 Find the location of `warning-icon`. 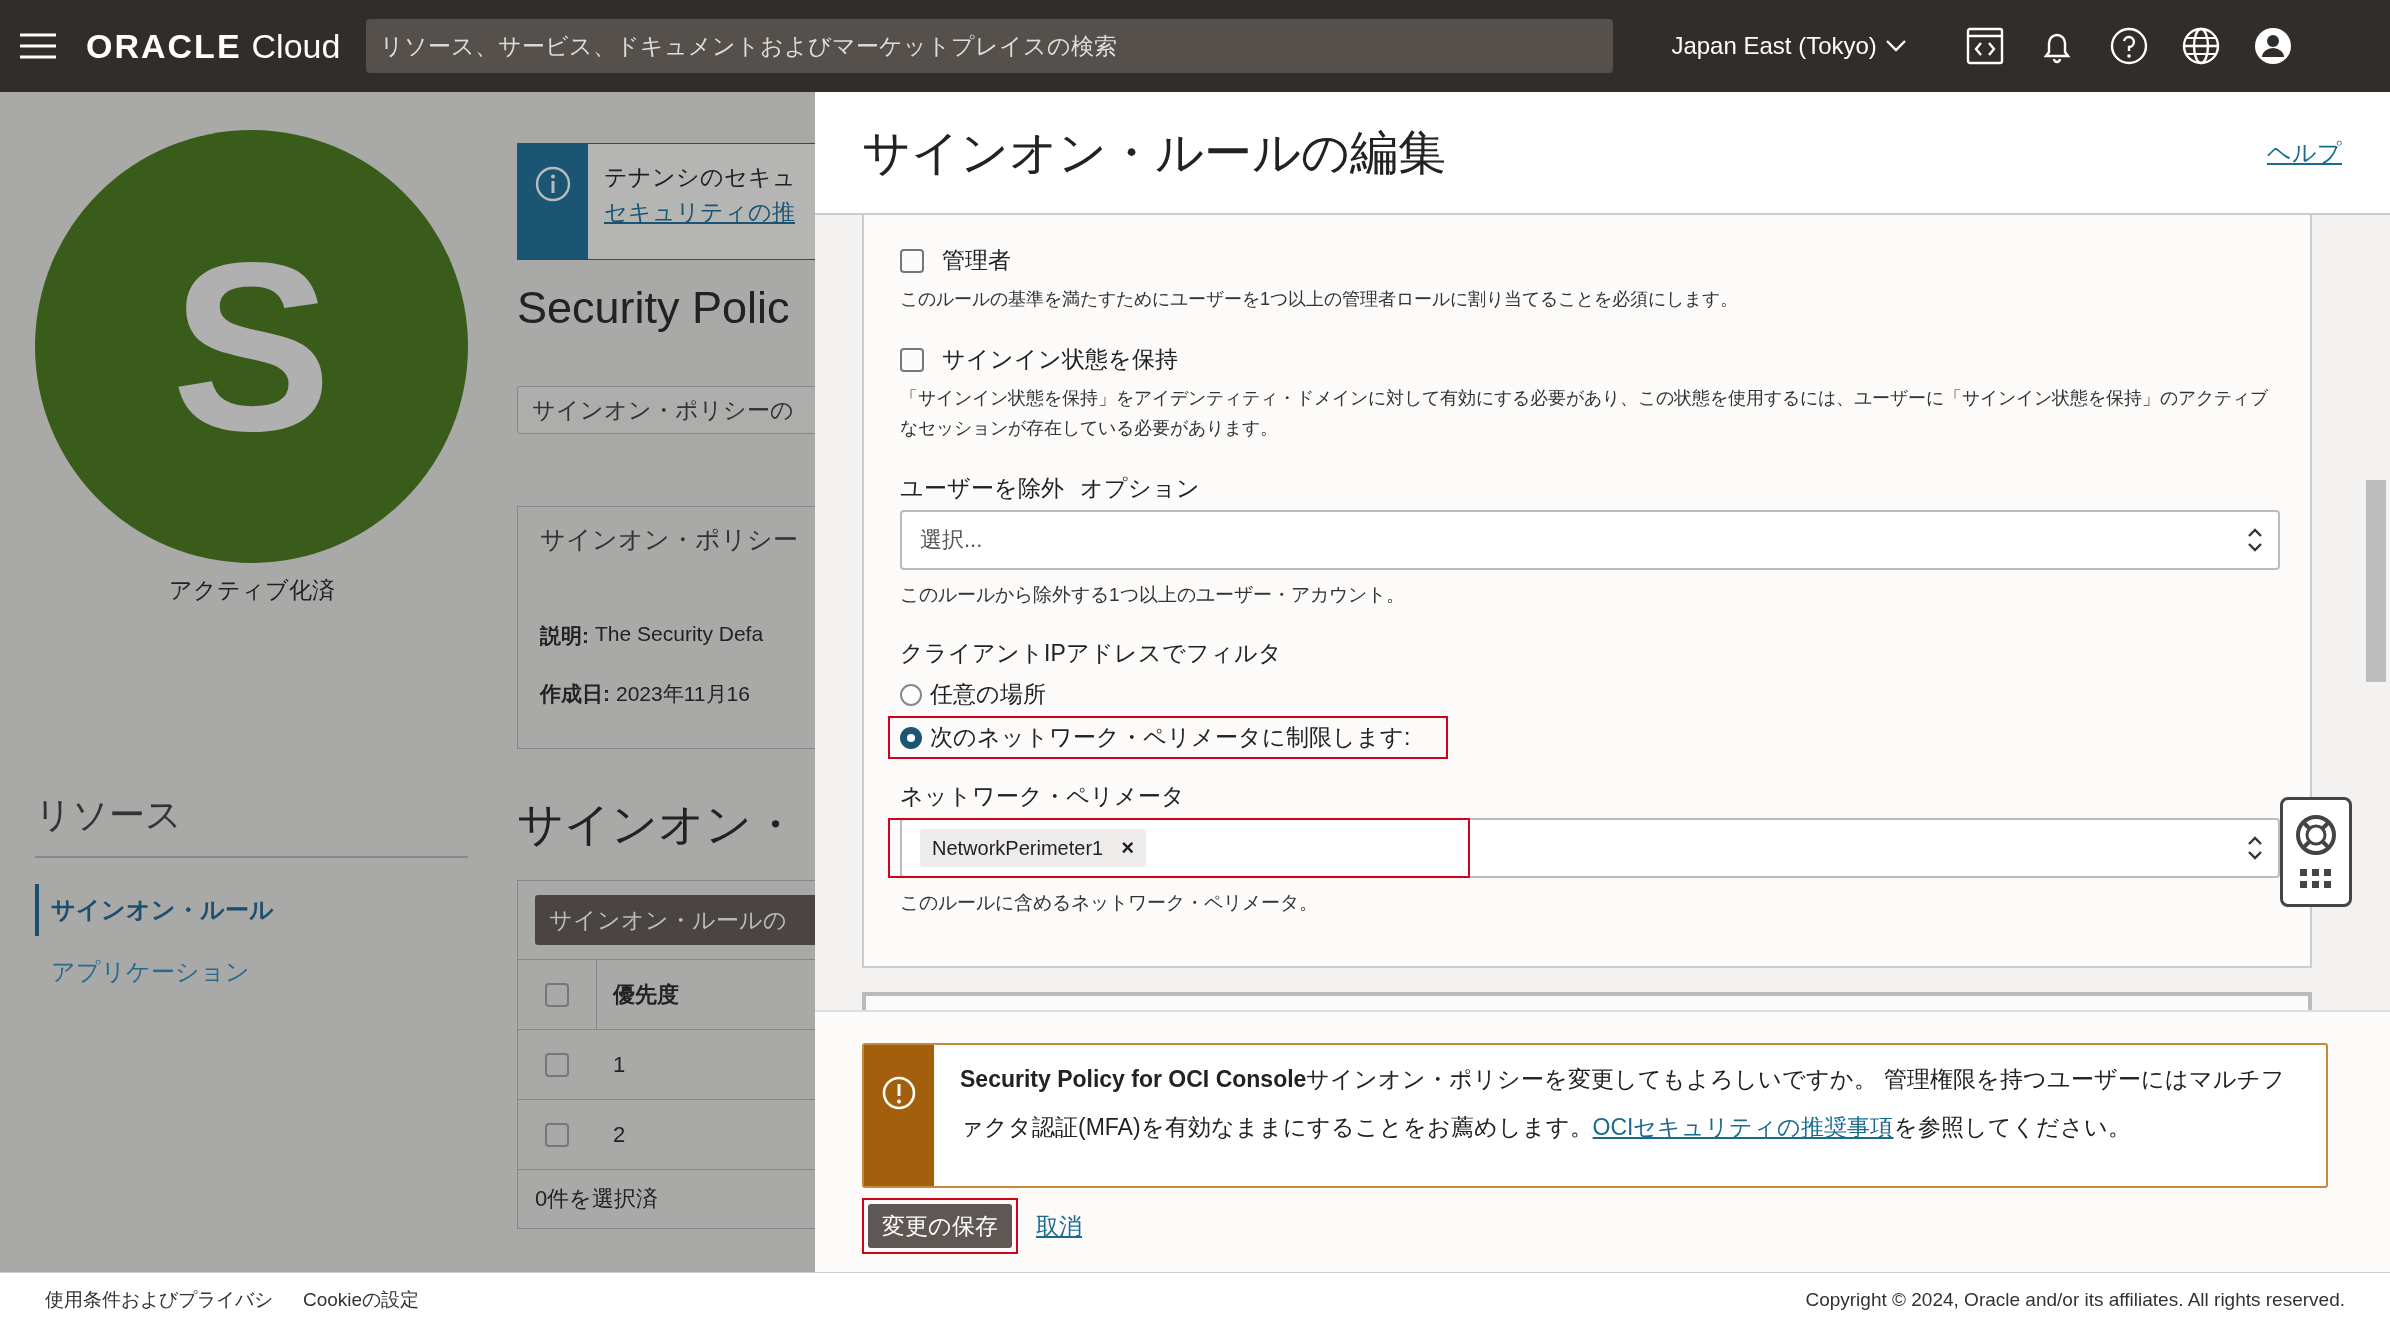

warning-icon is located at coordinates (899, 1093).